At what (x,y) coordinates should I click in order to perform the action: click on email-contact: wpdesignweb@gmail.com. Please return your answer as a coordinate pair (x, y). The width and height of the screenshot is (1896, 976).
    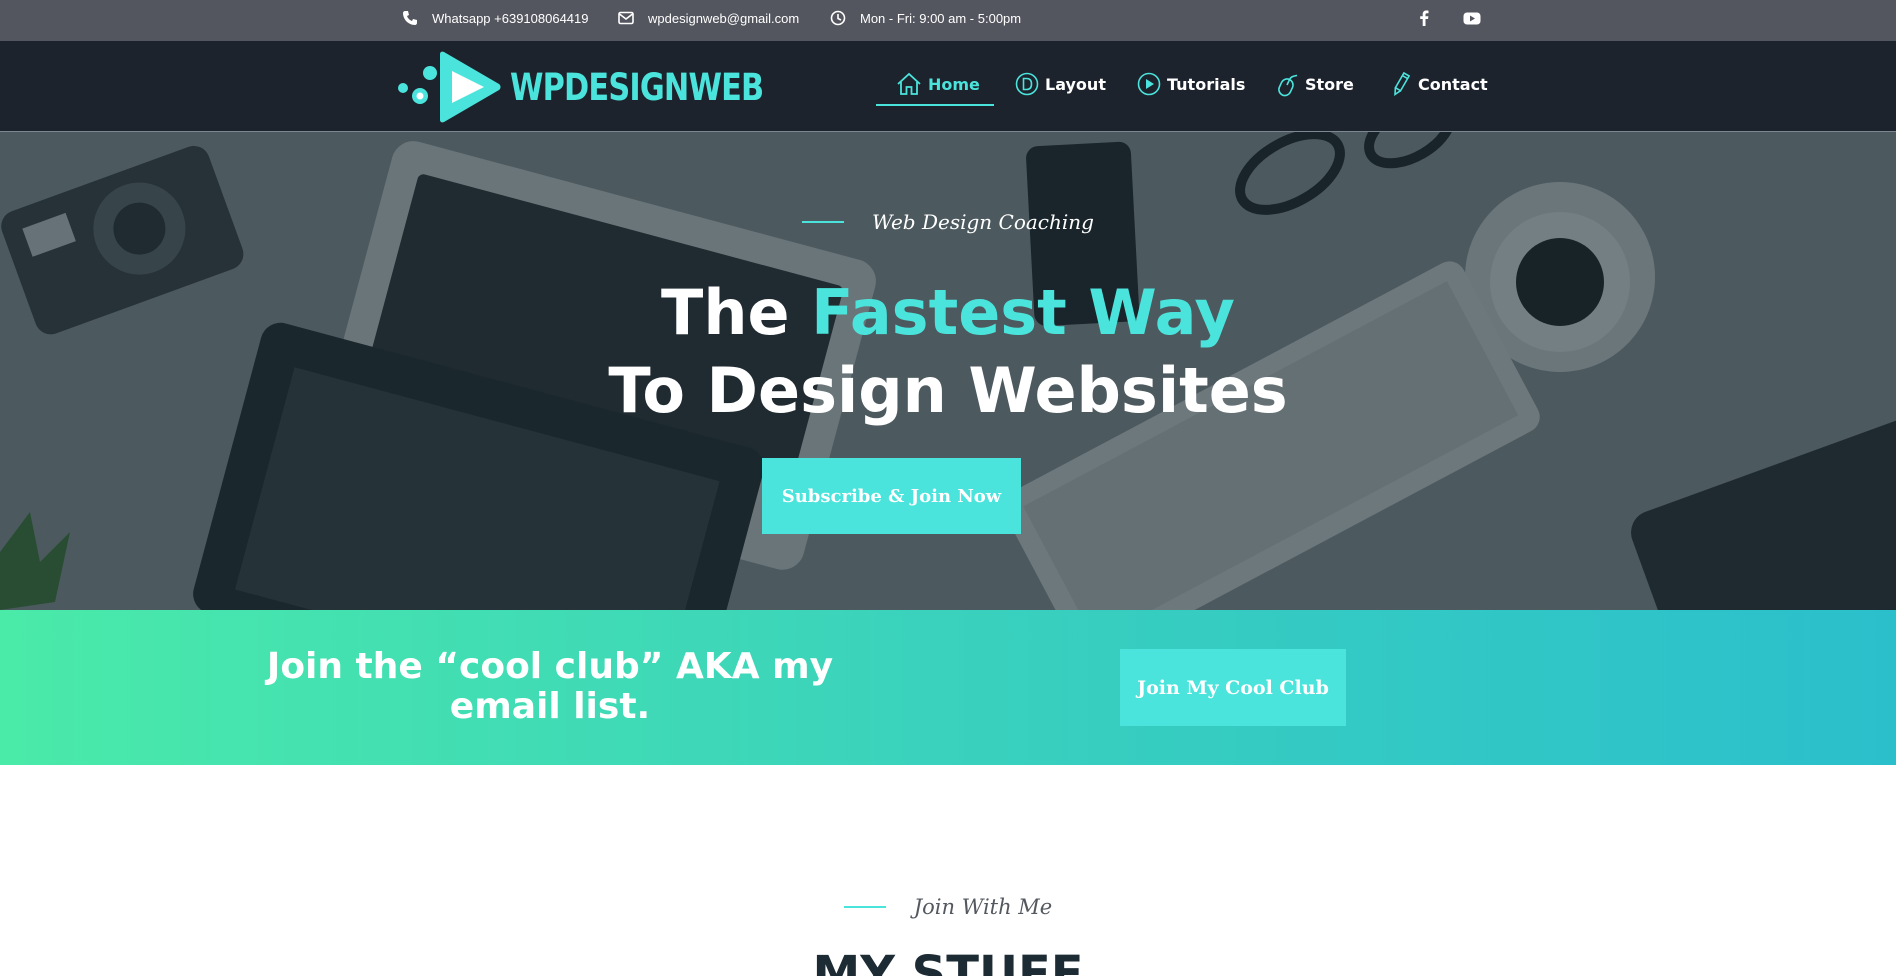
    Looking at the image, I should click on (708, 18).